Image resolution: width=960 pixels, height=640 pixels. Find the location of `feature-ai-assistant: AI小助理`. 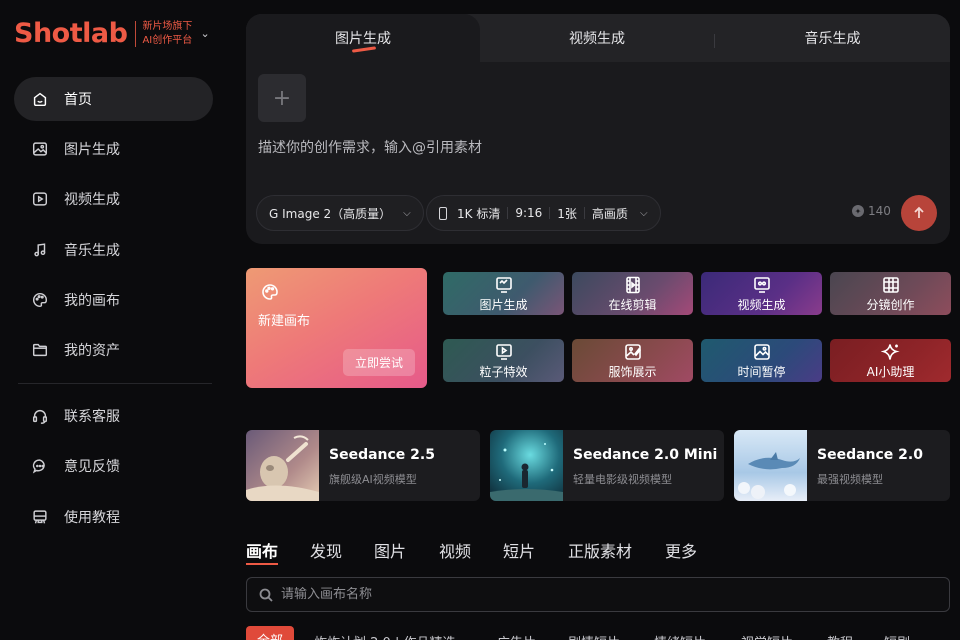

feature-ai-assistant: AI小助理 is located at coordinates (890, 360).